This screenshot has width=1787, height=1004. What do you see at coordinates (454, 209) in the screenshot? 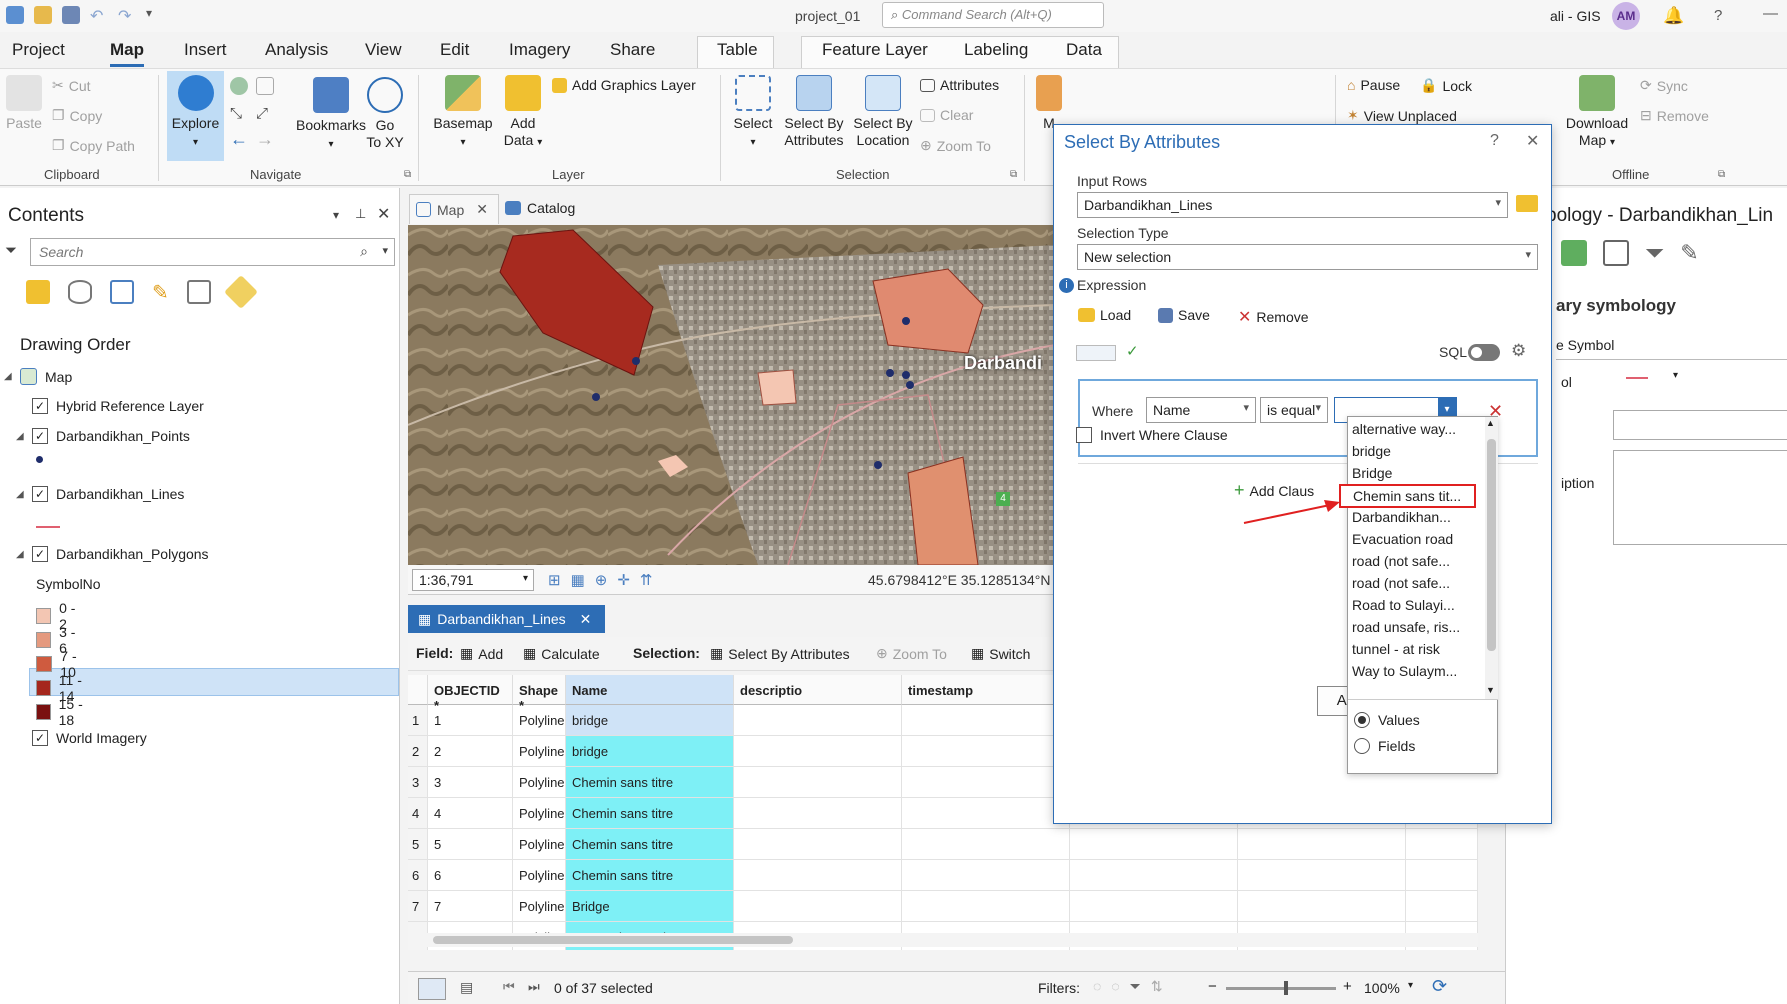
I see `tab-map-view: Map ✕` at bounding box center [454, 209].